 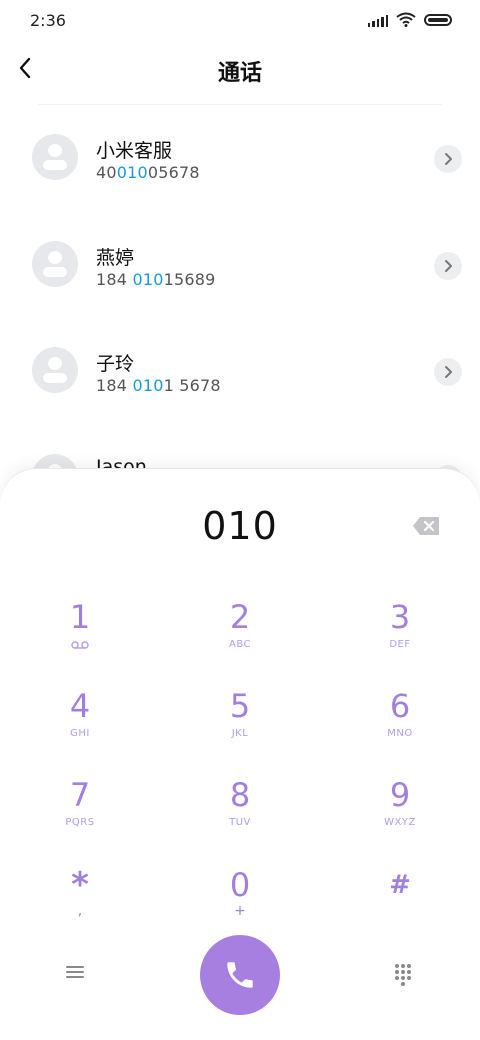 What do you see at coordinates (400, 817) in the screenshot?
I see `key-9: 9 WXYZ` at bounding box center [400, 817].